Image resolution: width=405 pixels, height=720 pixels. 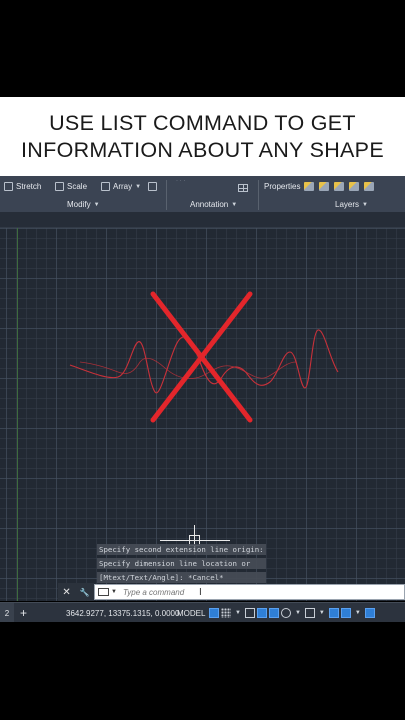 I want to click on layer-properties-label: Properties, so click(x=282, y=186).